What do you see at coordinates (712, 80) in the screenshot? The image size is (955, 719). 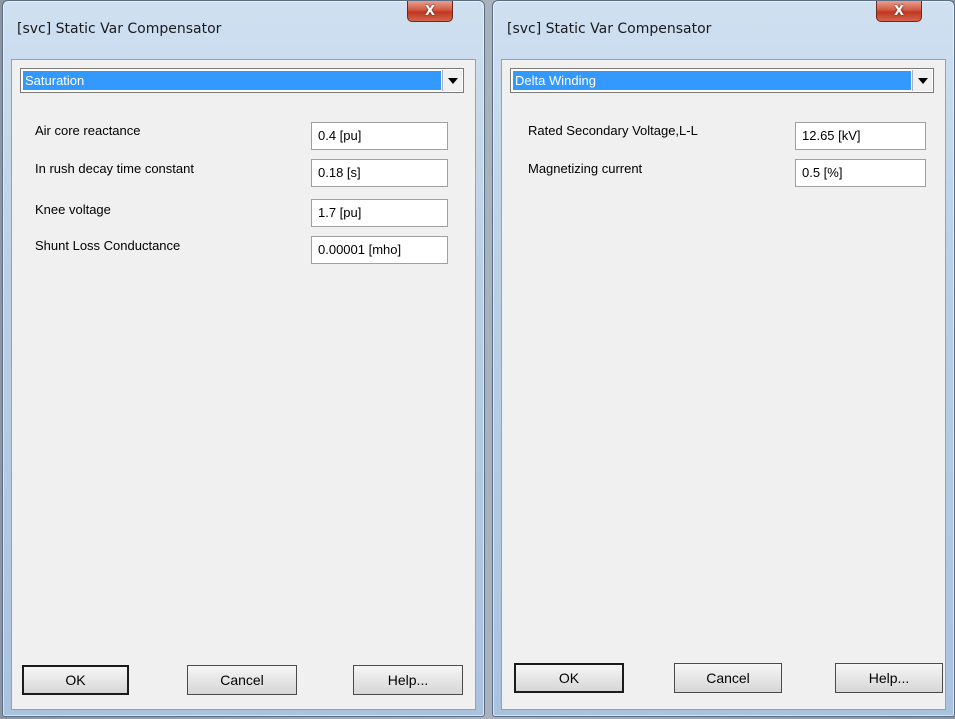 I see `category-selected: Delta Winding` at bounding box center [712, 80].